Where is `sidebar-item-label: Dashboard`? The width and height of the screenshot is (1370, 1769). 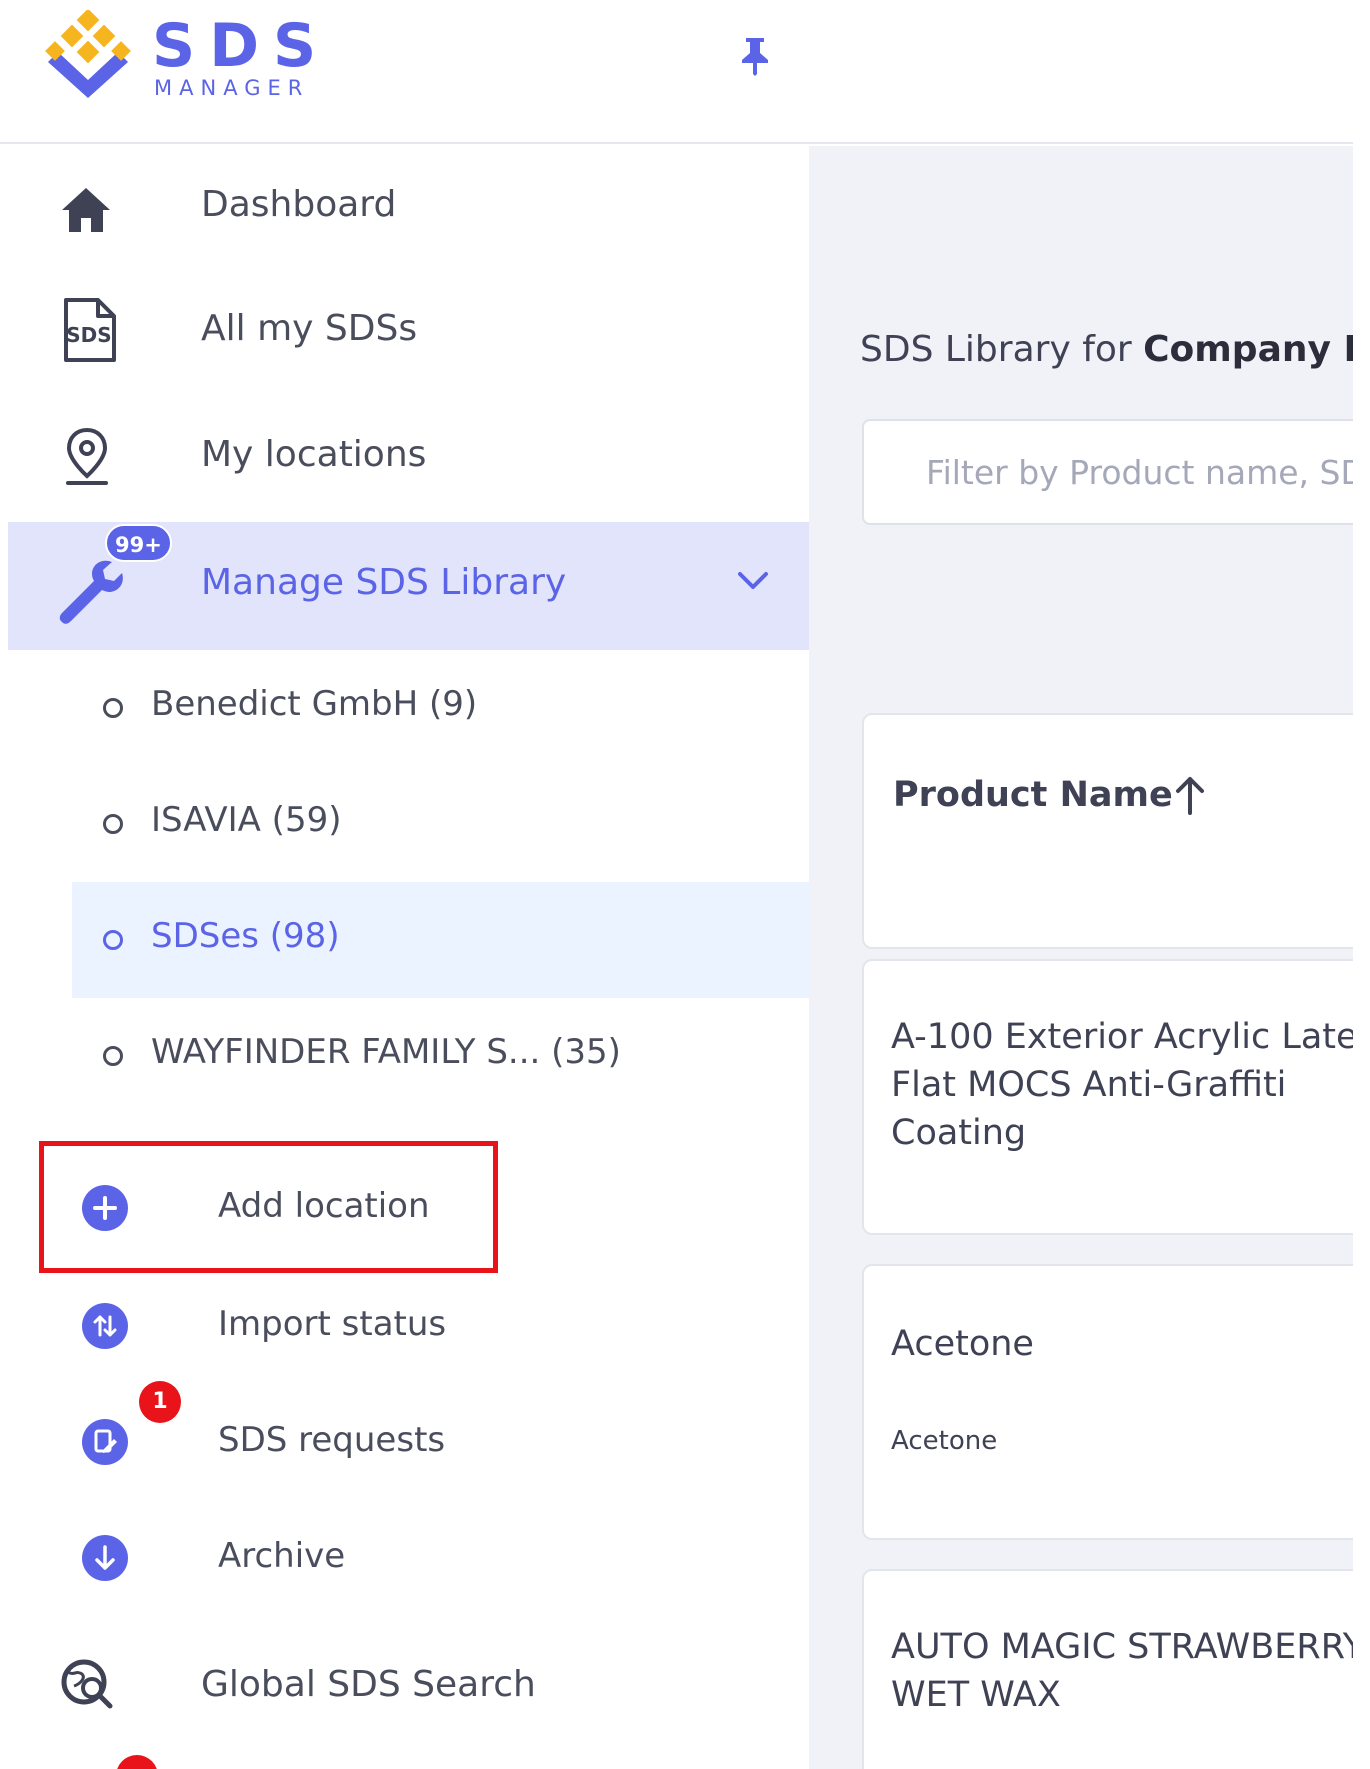 sidebar-item-label: Dashboard is located at coordinates (299, 204).